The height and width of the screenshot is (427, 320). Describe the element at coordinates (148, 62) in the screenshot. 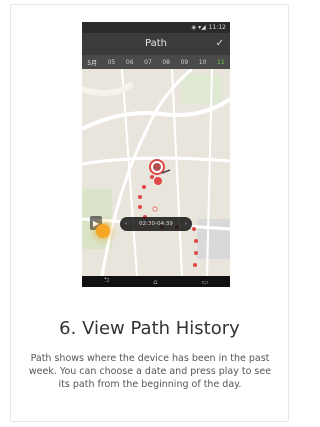

I see `day-07: 07` at that location.